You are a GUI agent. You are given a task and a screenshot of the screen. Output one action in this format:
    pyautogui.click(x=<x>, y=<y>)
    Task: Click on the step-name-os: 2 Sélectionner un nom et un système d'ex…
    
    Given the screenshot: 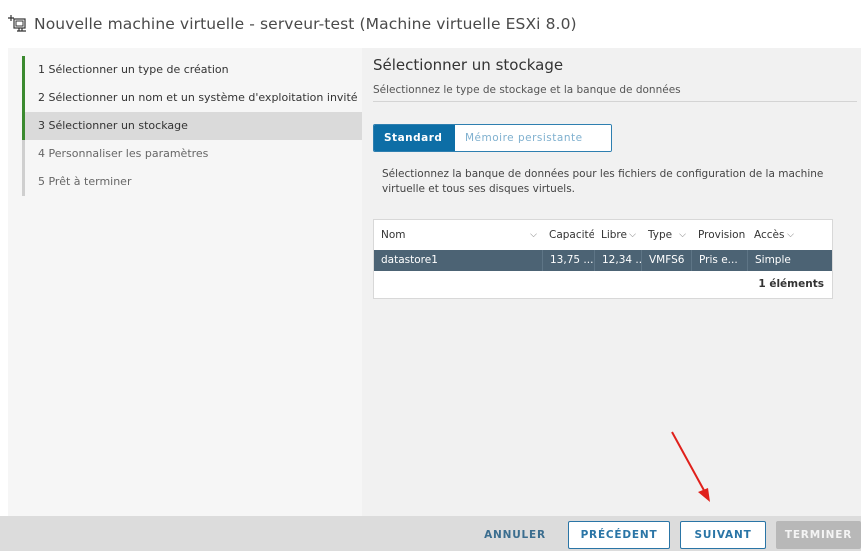 What is the action you would take?
    pyautogui.click(x=192, y=98)
    